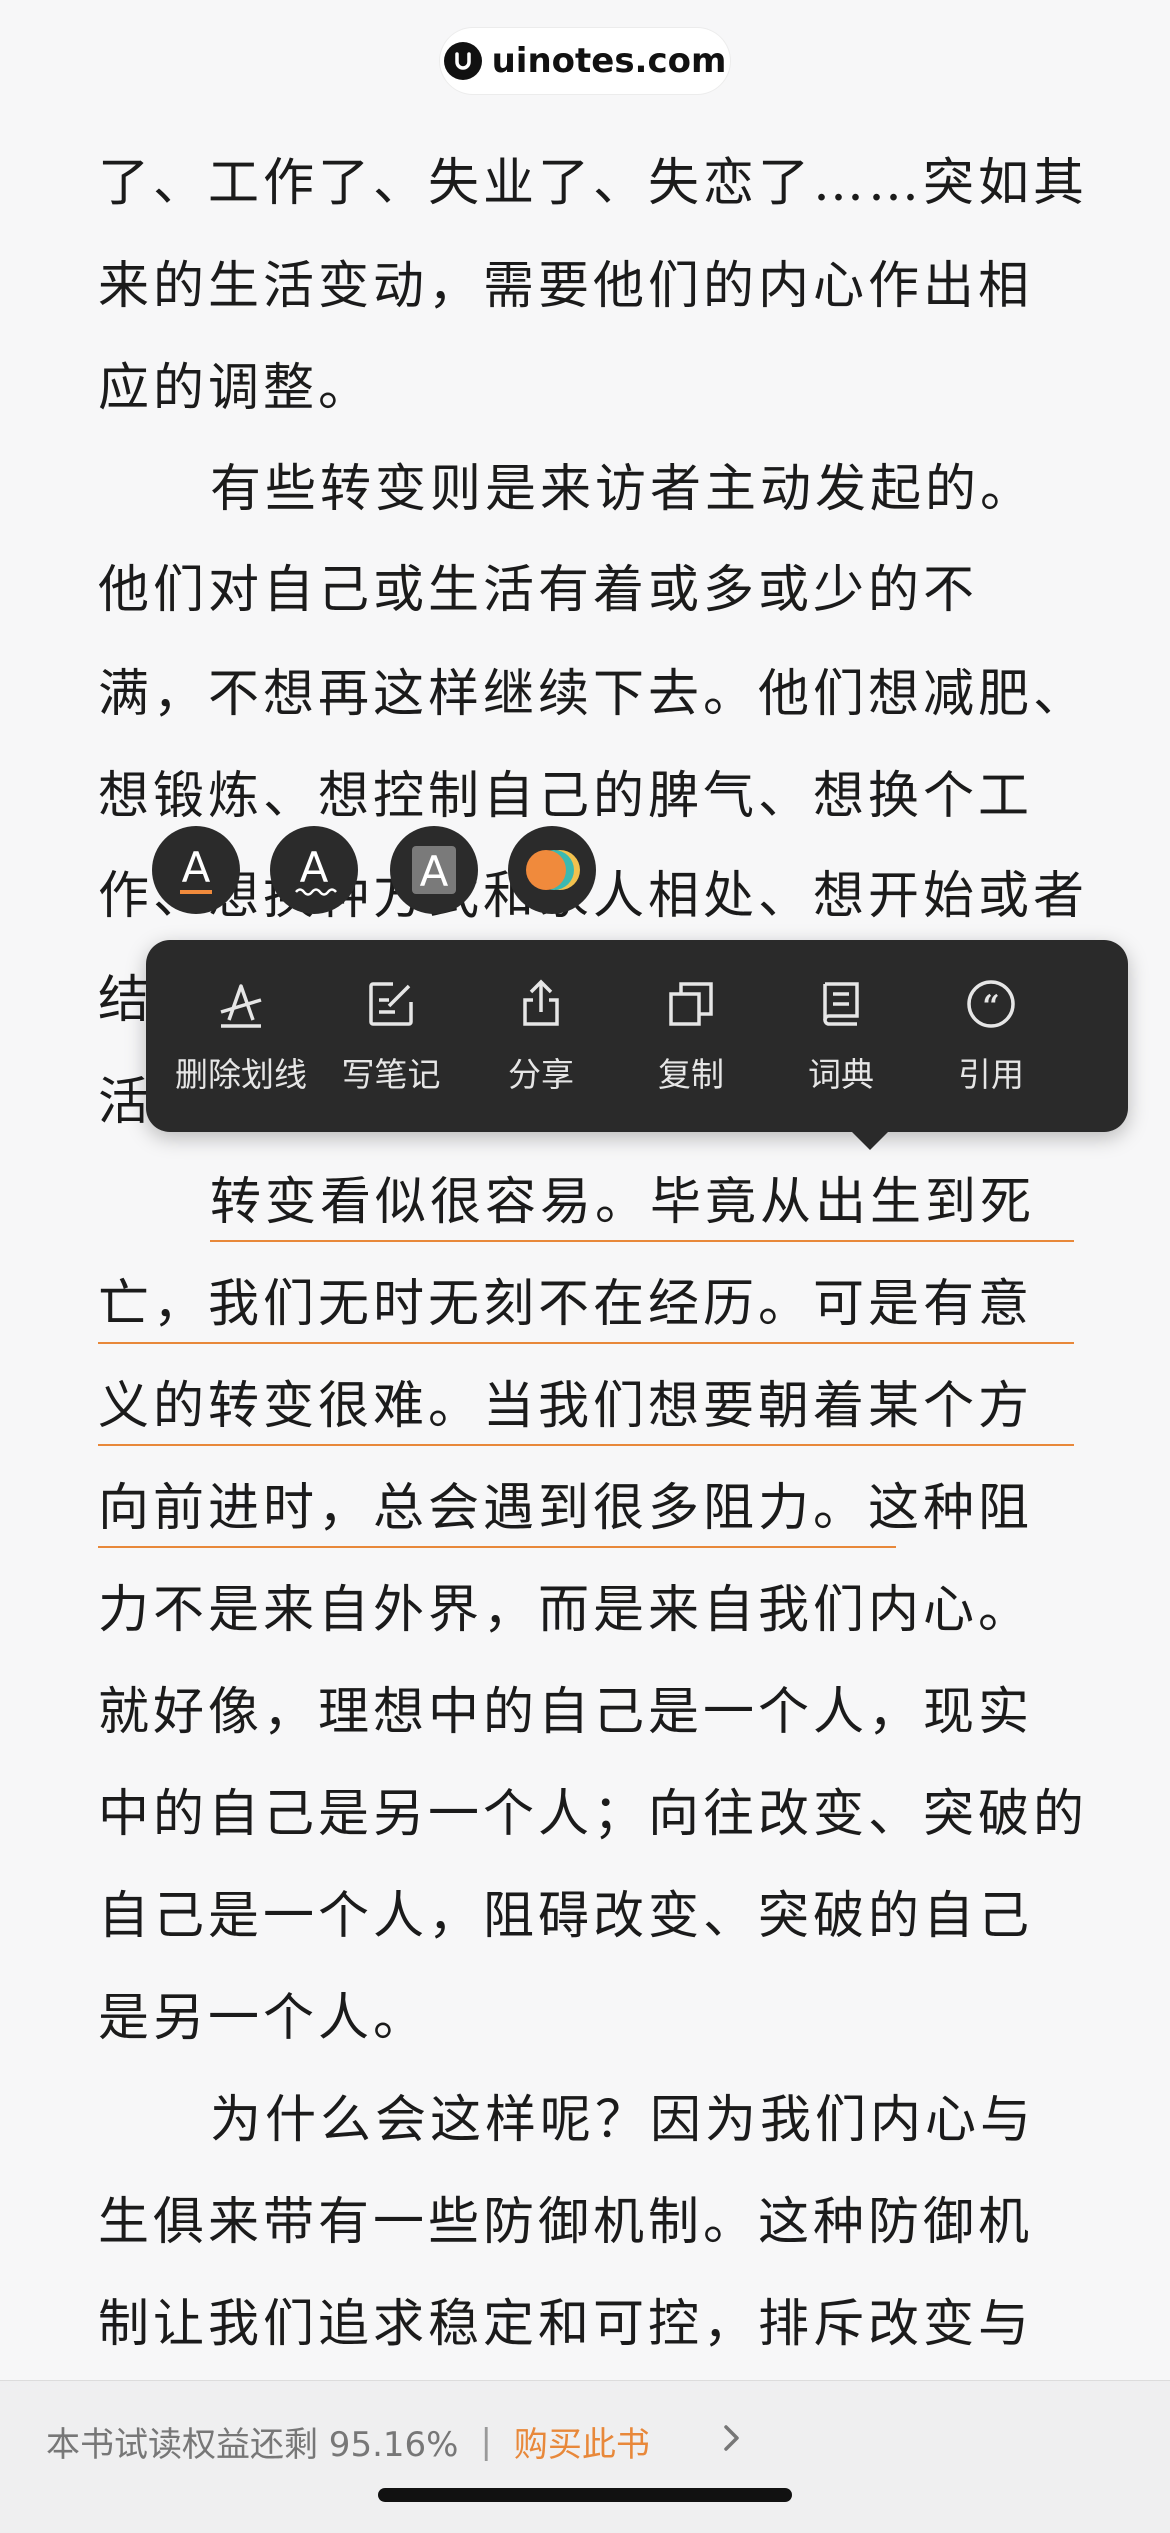  Describe the element at coordinates (566, 2324) in the screenshot. I see `text-line: 制让我们追求稳定和可控，排斥改变与` at that location.